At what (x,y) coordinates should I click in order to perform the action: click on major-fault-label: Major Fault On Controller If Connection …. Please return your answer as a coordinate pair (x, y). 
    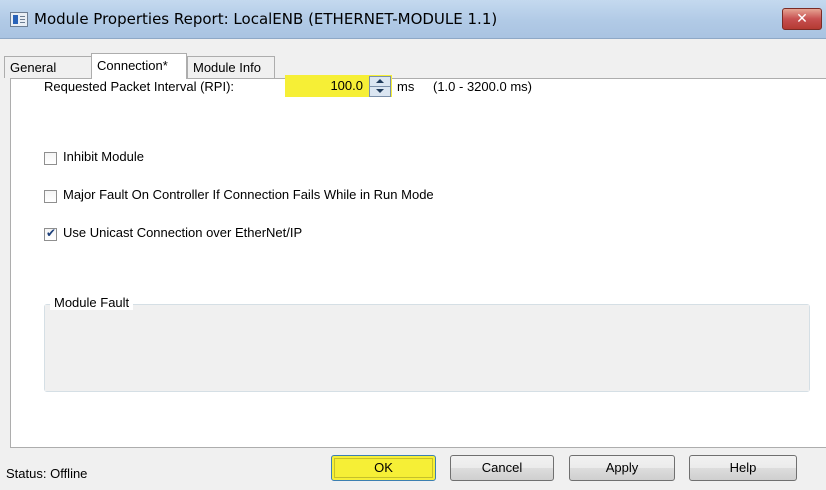
    Looking at the image, I should click on (248, 194).